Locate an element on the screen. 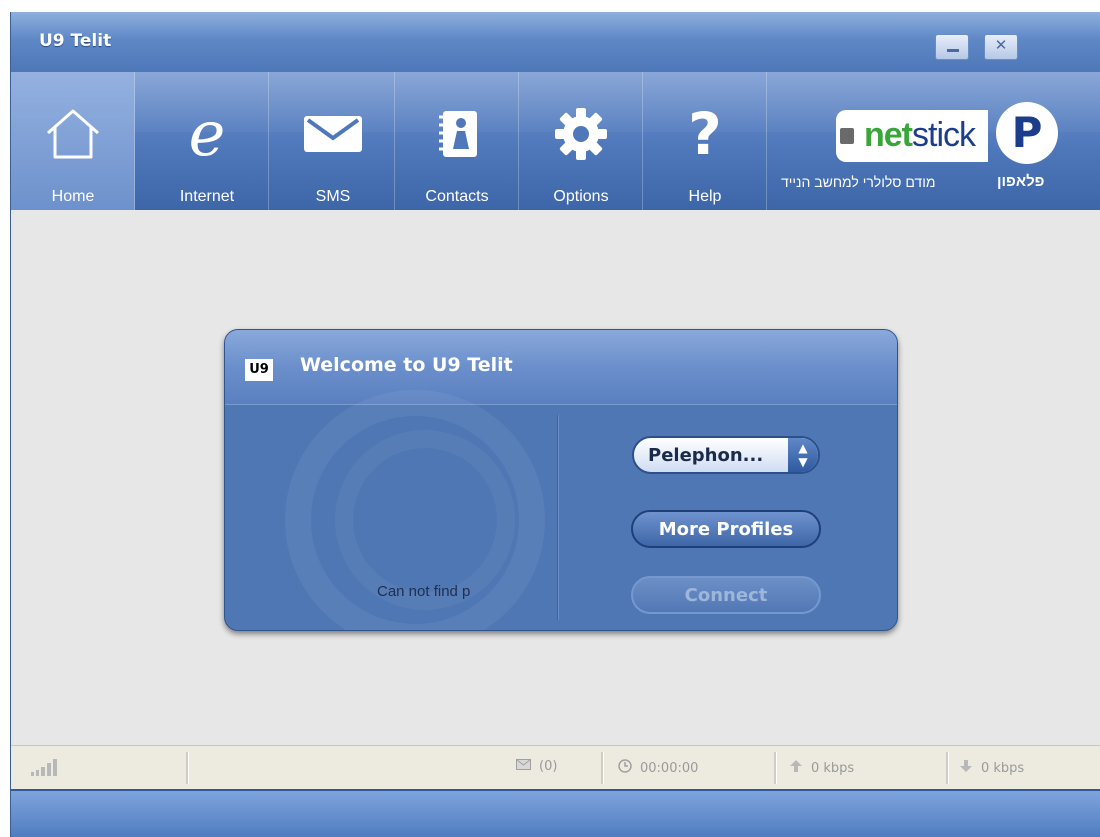 The image size is (1100, 837). title-bar: U9 Telit ✕ is located at coordinates (555, 42).